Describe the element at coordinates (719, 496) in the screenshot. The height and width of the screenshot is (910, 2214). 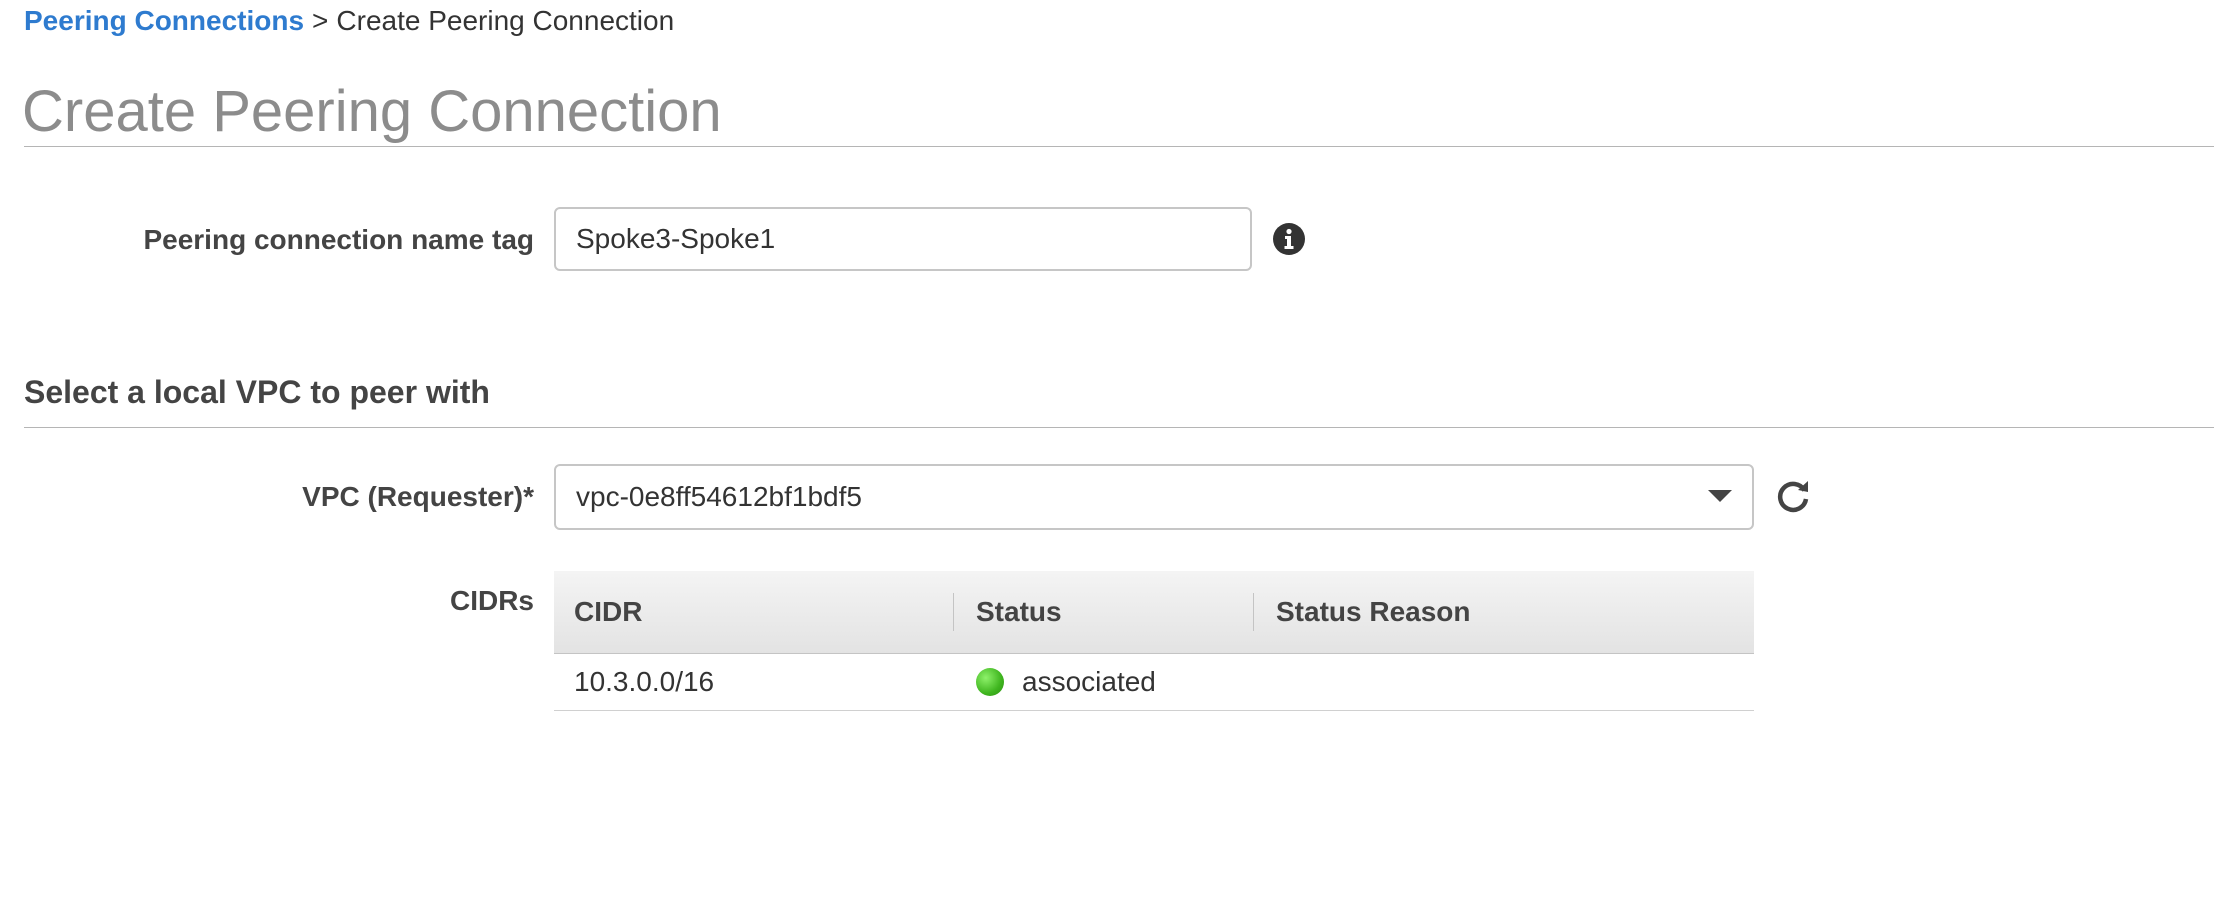
I see `vpc-requester-selected-value: vpc-0e8ff54612bf1bdf5` at that location.